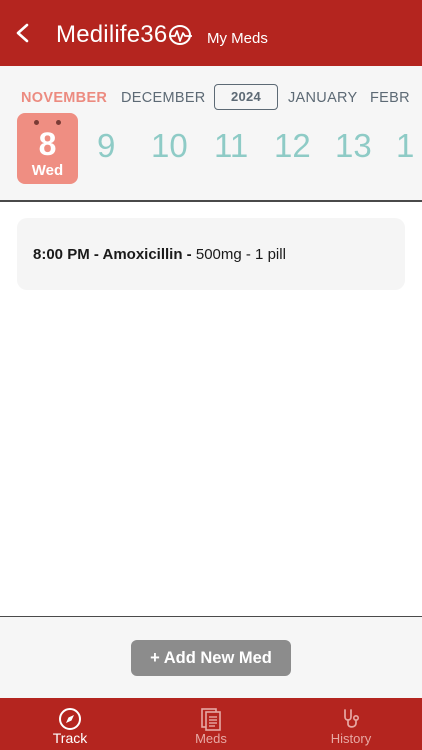  I want to click on tab-label: Track, so click(70, 738).